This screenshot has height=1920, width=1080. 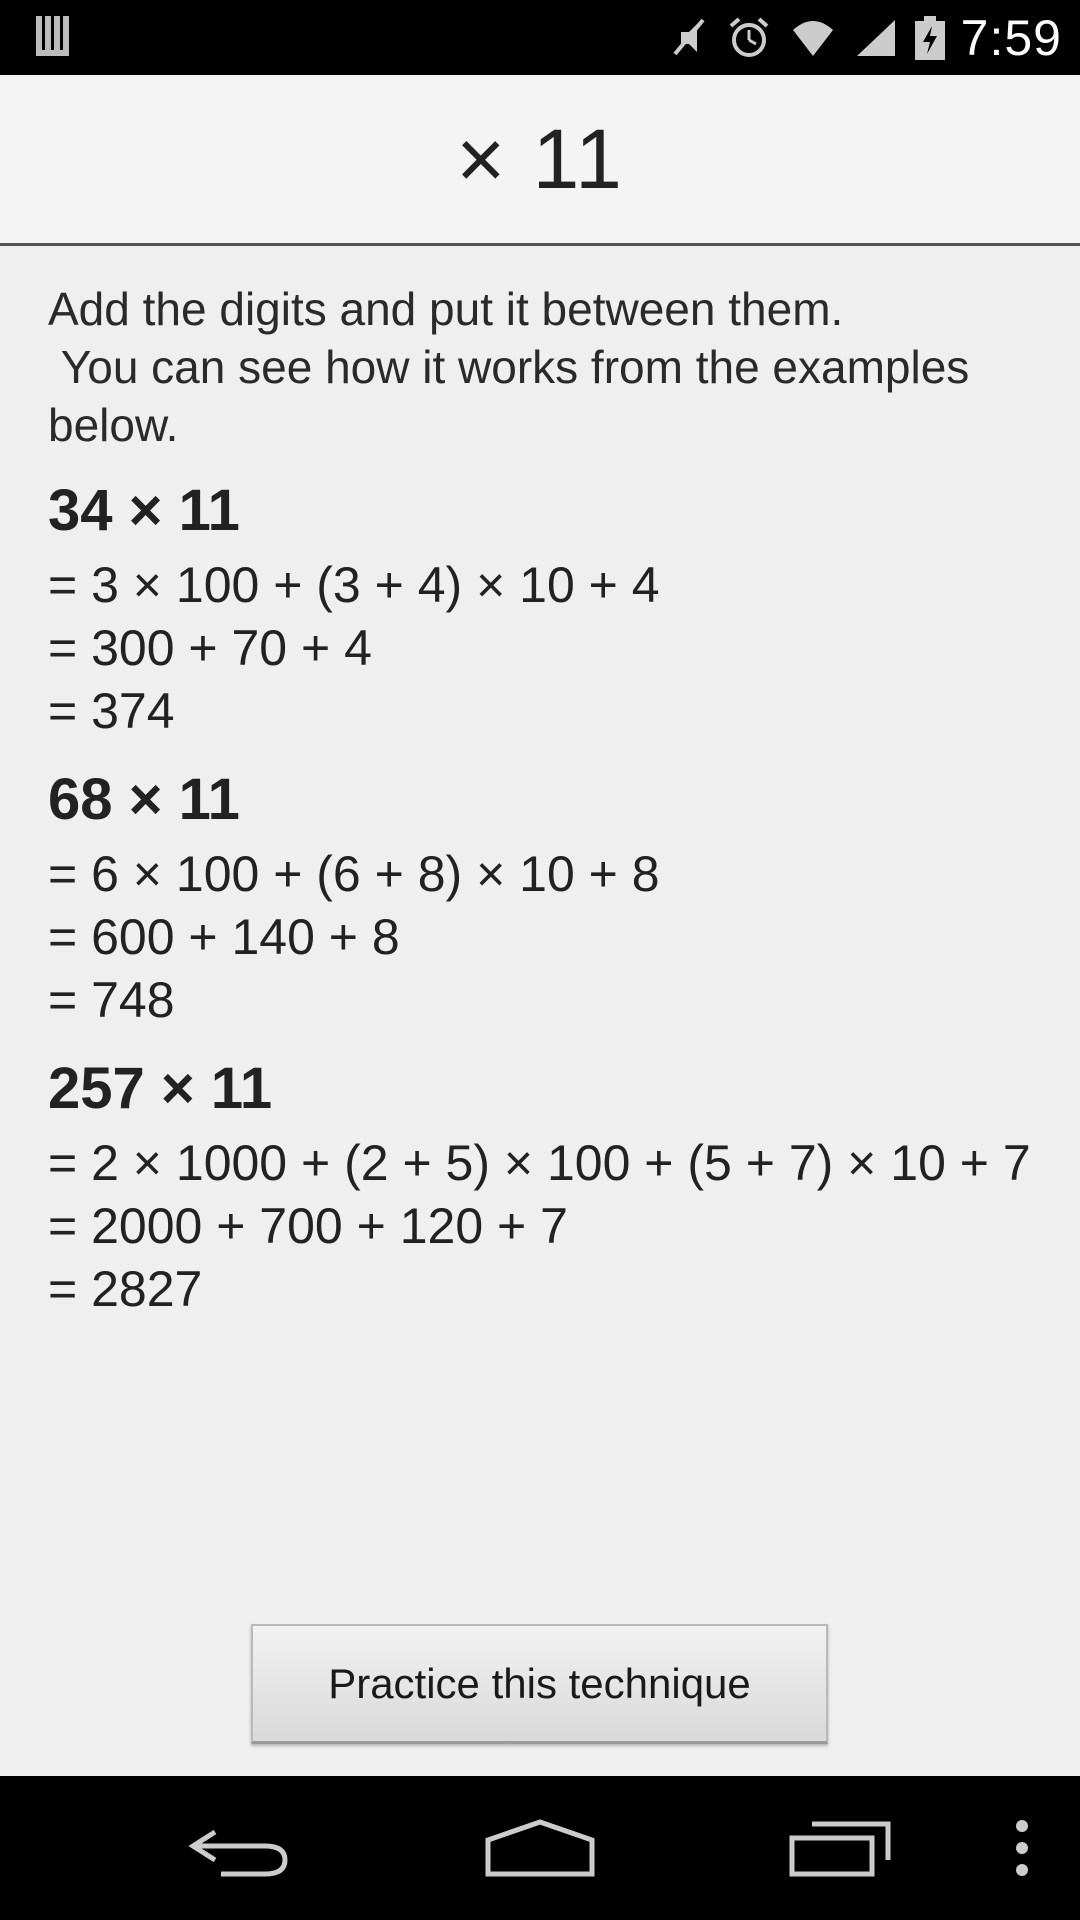 I want to click on mute-icon, so click(x=689, y=37).